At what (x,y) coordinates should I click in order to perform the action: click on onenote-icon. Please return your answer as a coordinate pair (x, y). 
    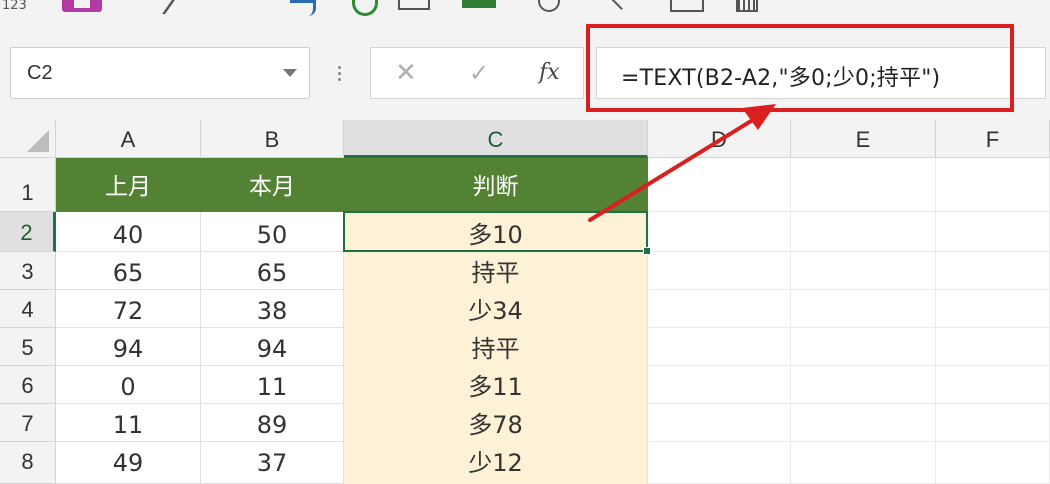
    Looking at the image, I should click on (82, 6).